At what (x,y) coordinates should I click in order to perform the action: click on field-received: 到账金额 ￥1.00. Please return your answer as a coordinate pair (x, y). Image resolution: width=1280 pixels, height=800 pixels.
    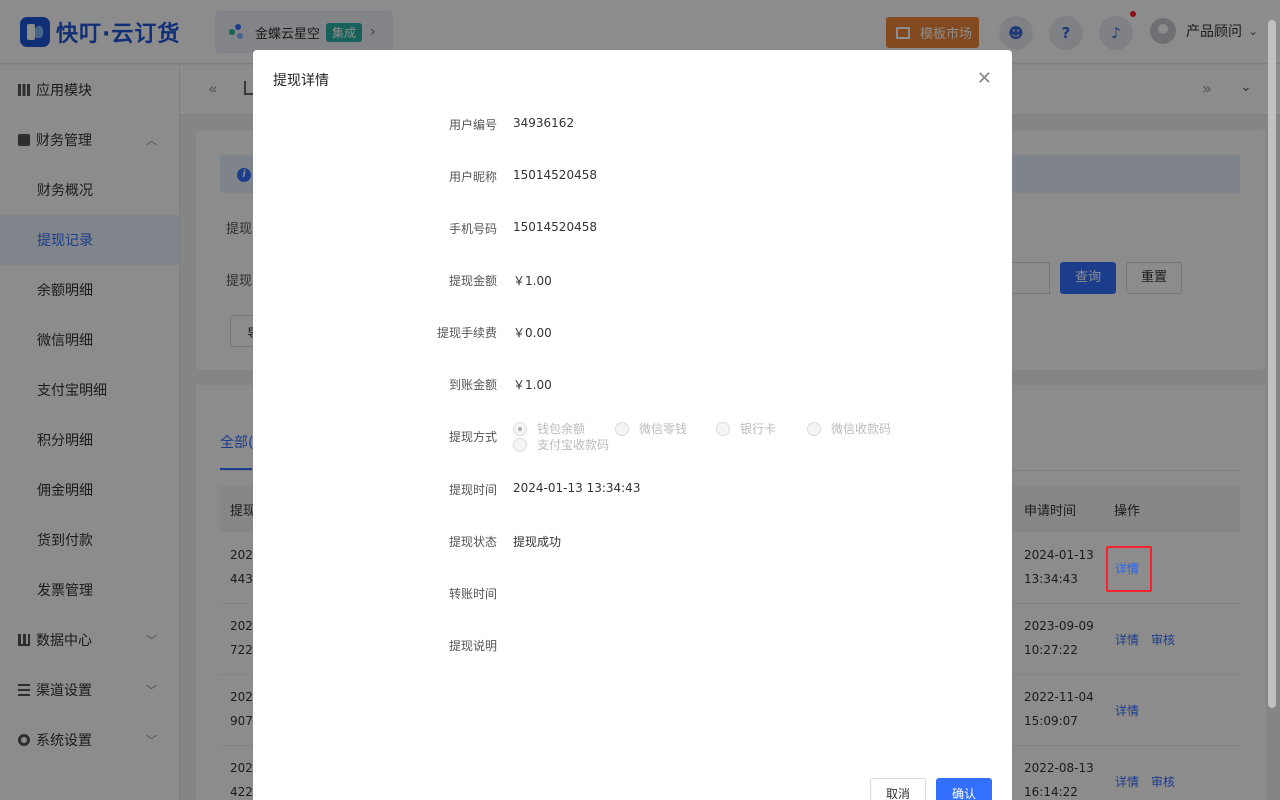
    Looking at the image, I should click on (632, 386).